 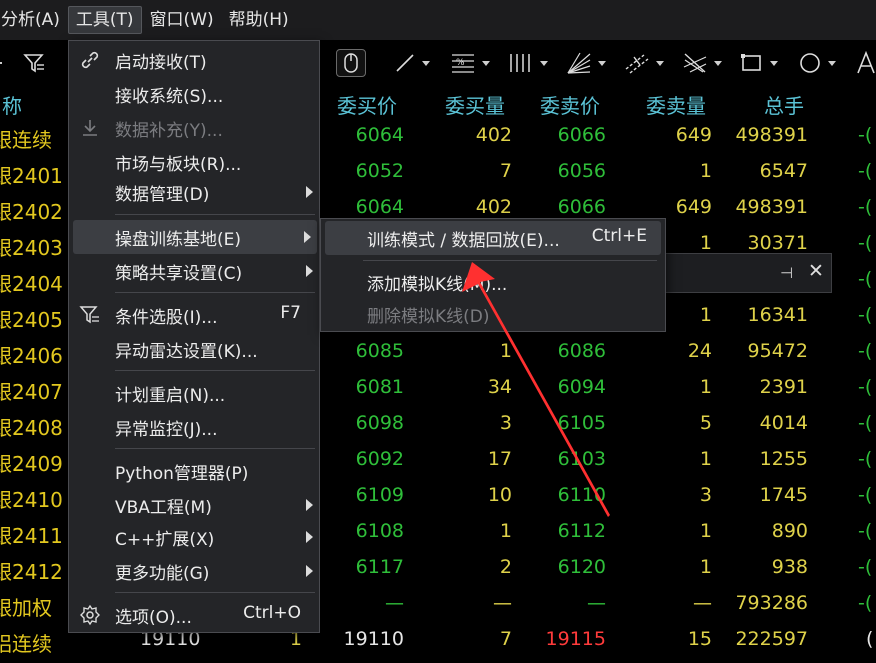 What do you see at coordinates (182, 20) in the screenshot?
I see `menu-window: 窗口(W)` at bounding box center [182, 20].